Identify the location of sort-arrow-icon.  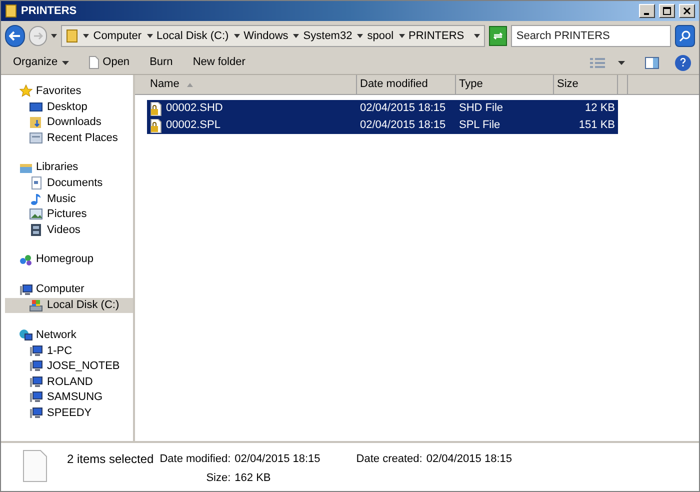
(190, 84).